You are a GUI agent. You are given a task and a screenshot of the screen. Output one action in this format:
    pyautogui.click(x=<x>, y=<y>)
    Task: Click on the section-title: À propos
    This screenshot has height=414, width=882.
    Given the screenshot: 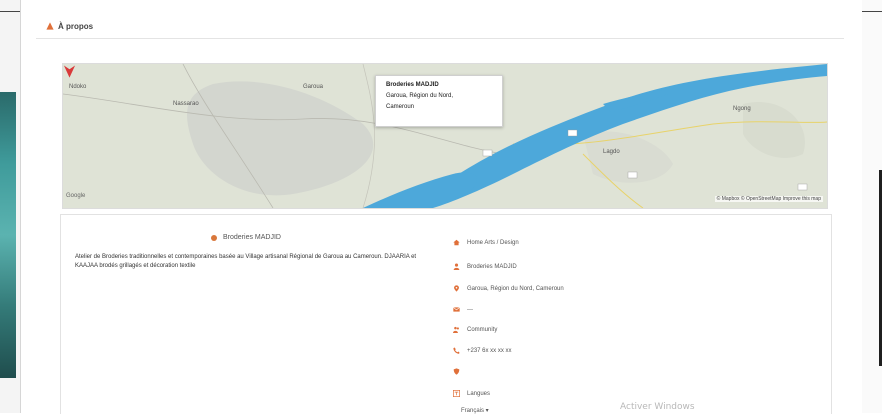 What is the action you would take?
    pyautogui.click(x=76, y=26)
    